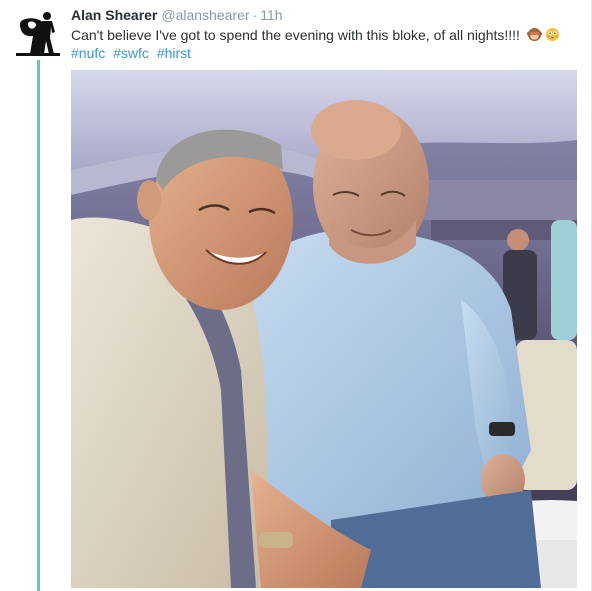 This screenshot has width=592, height=591. I want to click on username: @alanshearer, so click(205, 15).